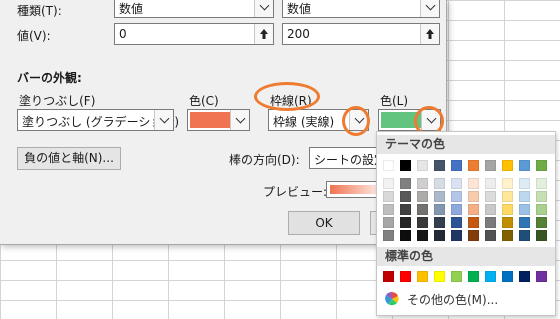  Describe the element at coordinates (298, 34) in the screenshot. I see `max-value-text: 200` at that location.